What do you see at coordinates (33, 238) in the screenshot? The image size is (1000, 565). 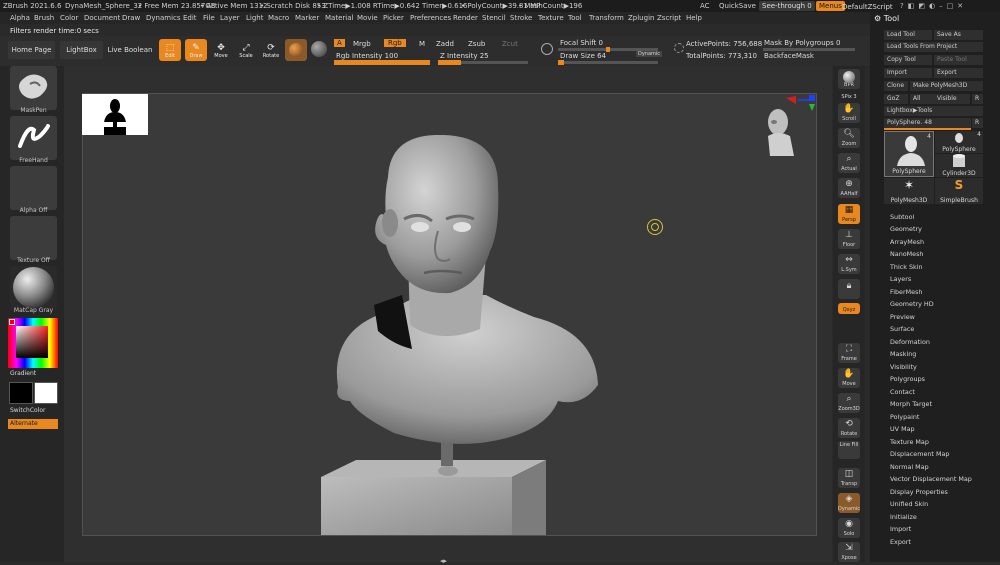 I see `texture-button` at bounding box center [33, 238].